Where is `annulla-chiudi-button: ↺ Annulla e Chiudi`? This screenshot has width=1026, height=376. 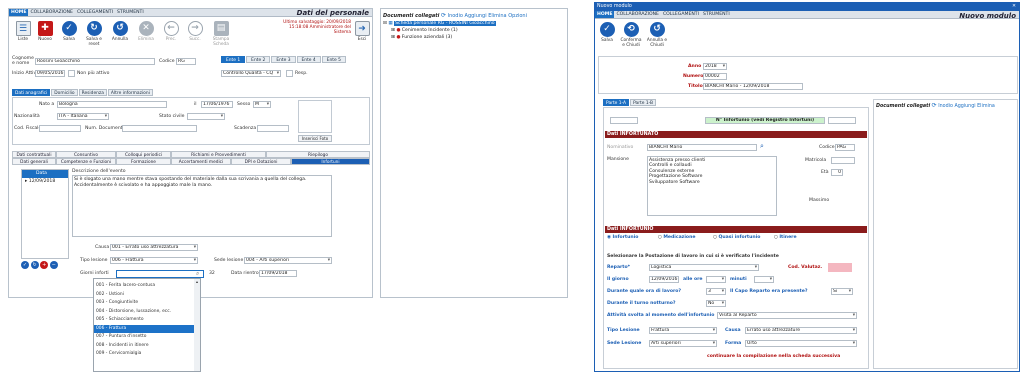
annulla-chiudi-button: ↺ Annulla e Chiudi is located at coordinates (657, 35).